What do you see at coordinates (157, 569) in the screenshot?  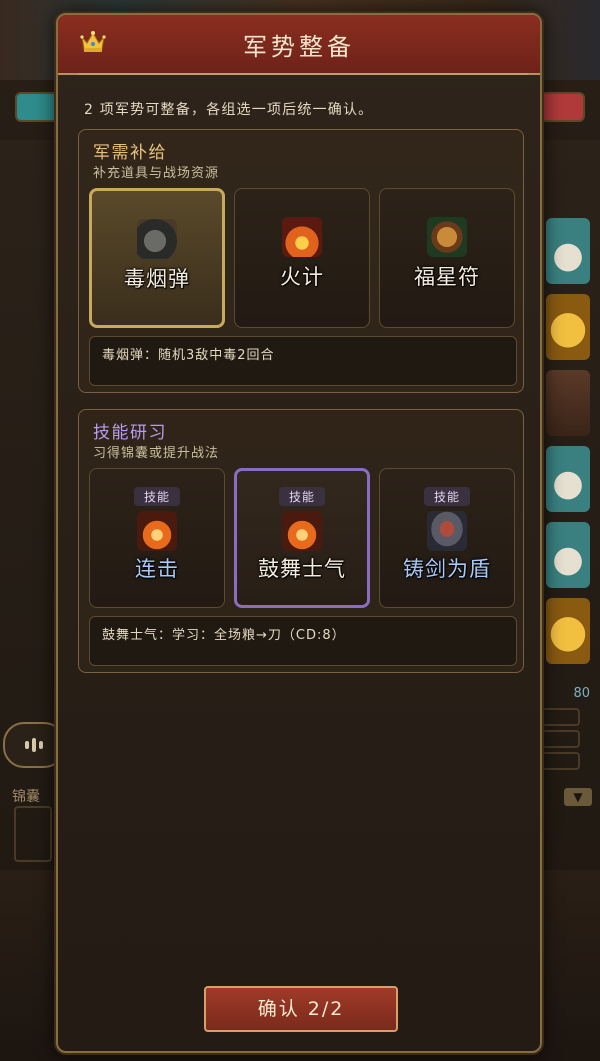 I see `option-label: 连击` at bounding box center [157, 569].